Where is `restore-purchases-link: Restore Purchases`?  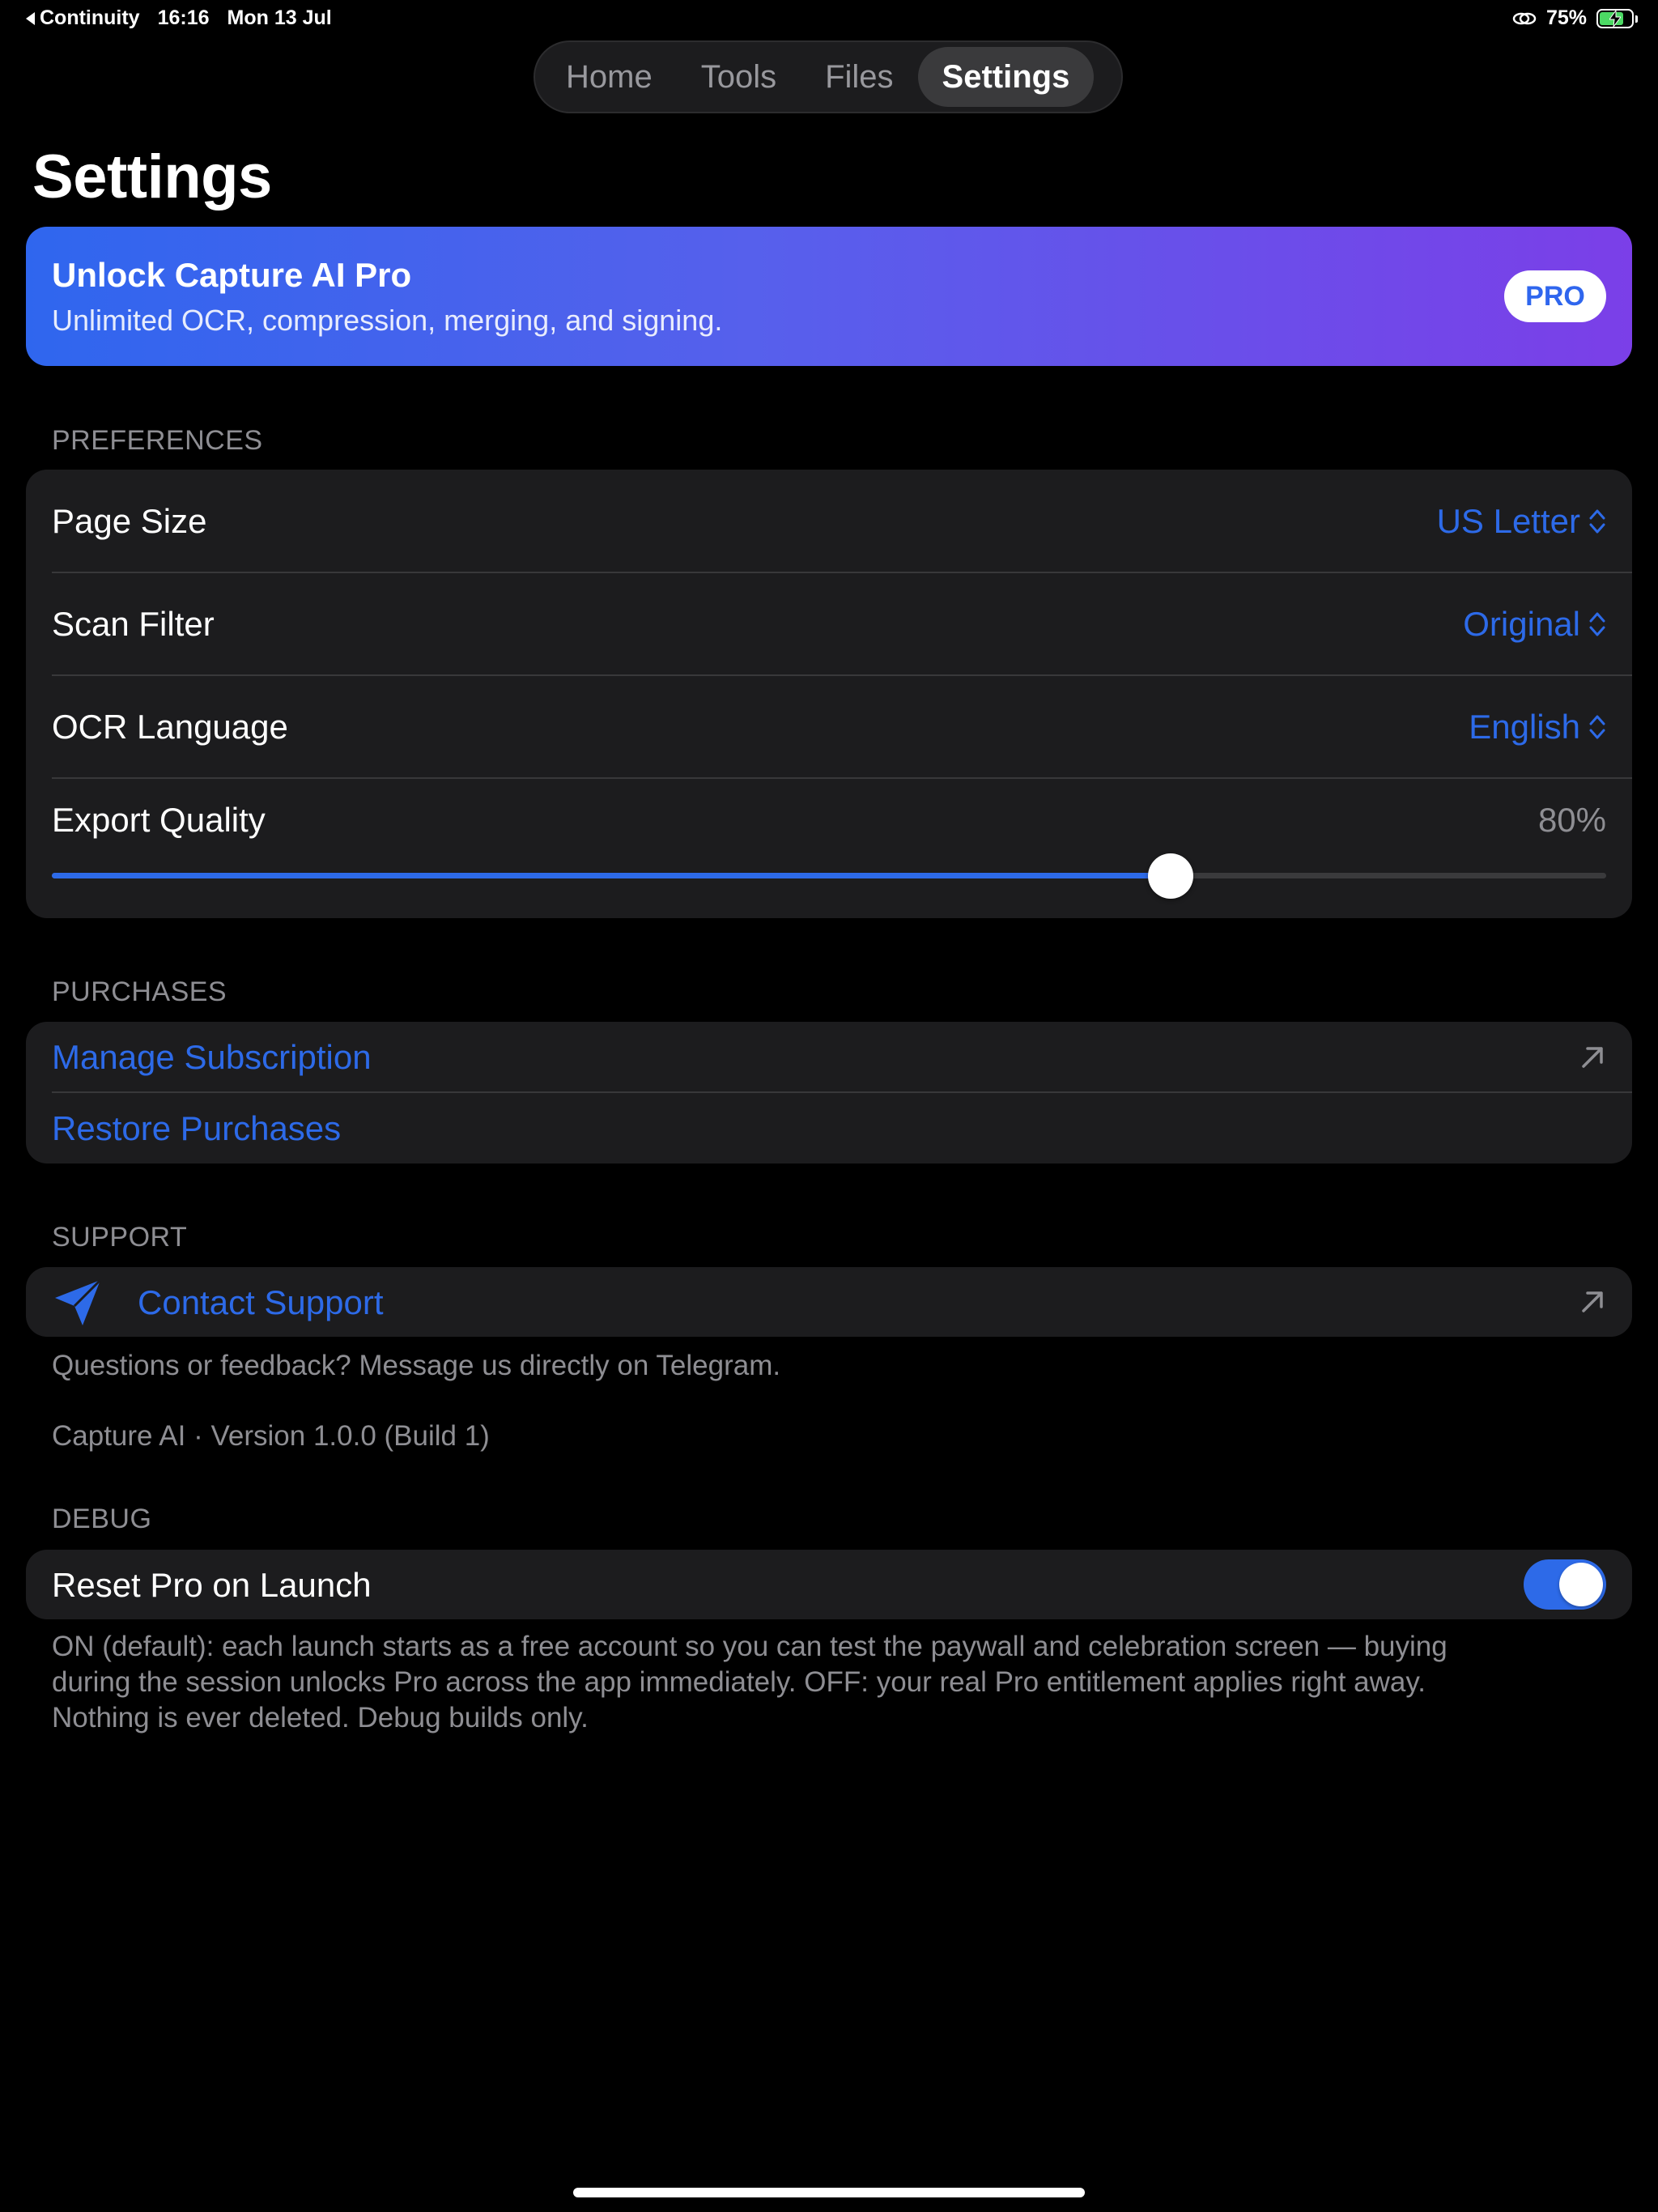
restore-purchases-link: Restore Purchases is located at coordinates (196, 1129).